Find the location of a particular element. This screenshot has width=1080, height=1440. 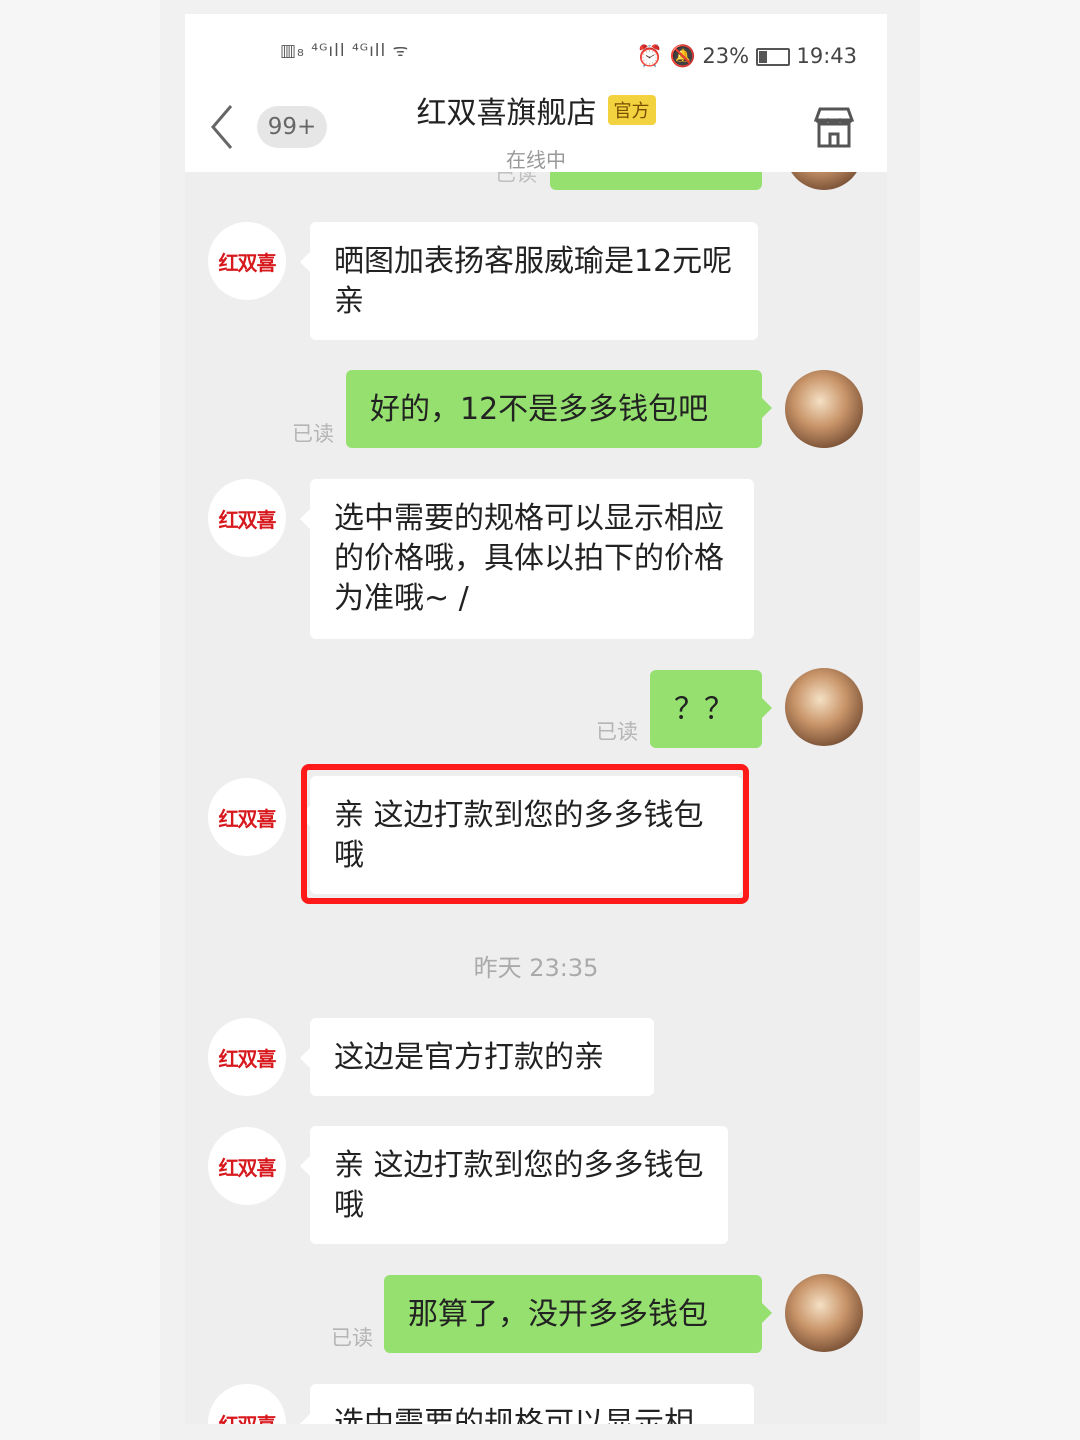

message-bubble: 选中需要的规格可以显示相 is located at coordinates (527, 1404).